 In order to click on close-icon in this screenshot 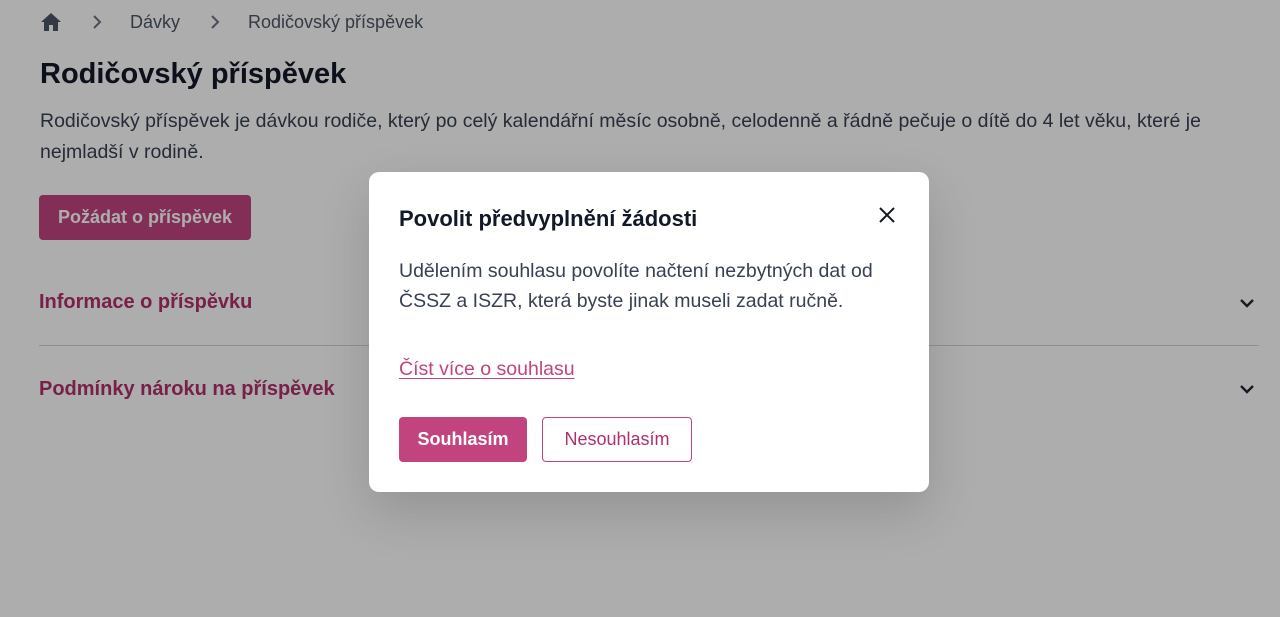, I will do `click(887, 215)`.